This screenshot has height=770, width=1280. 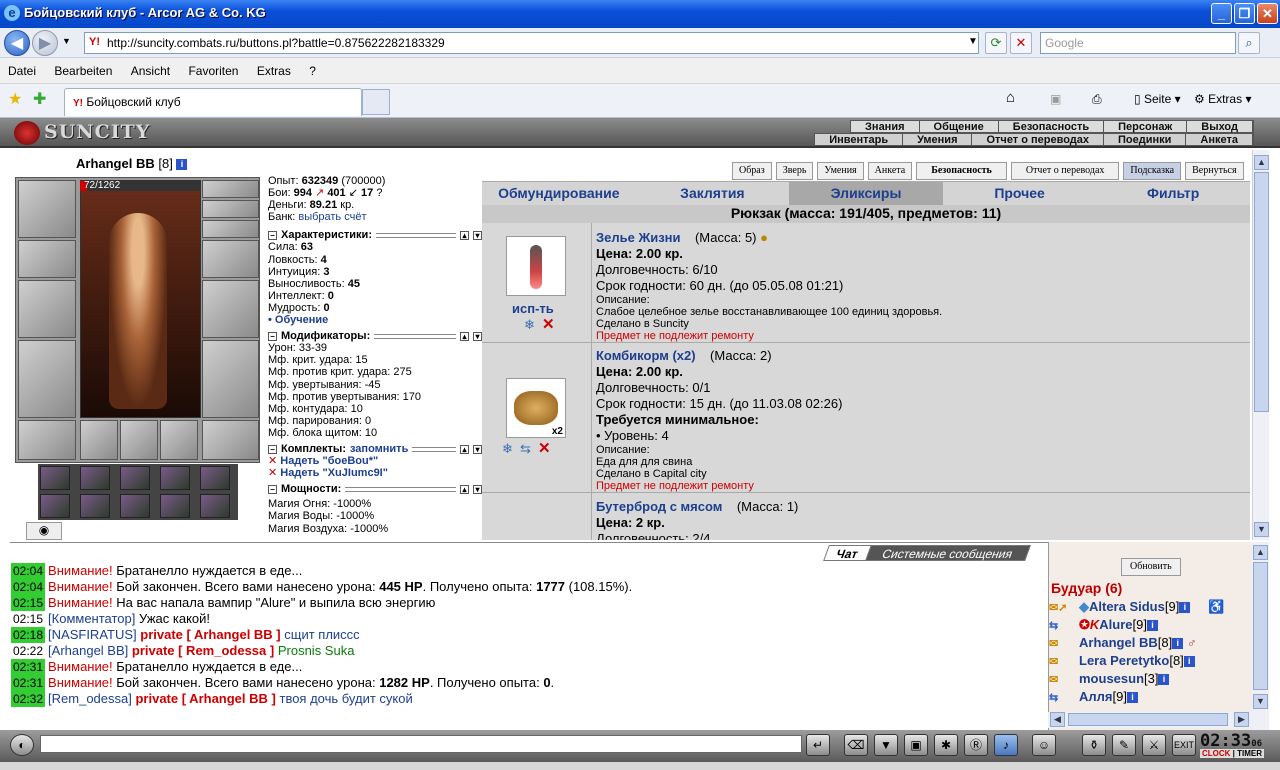 I want to click on clear-icon: ⌫, so click(x=856, y=745).